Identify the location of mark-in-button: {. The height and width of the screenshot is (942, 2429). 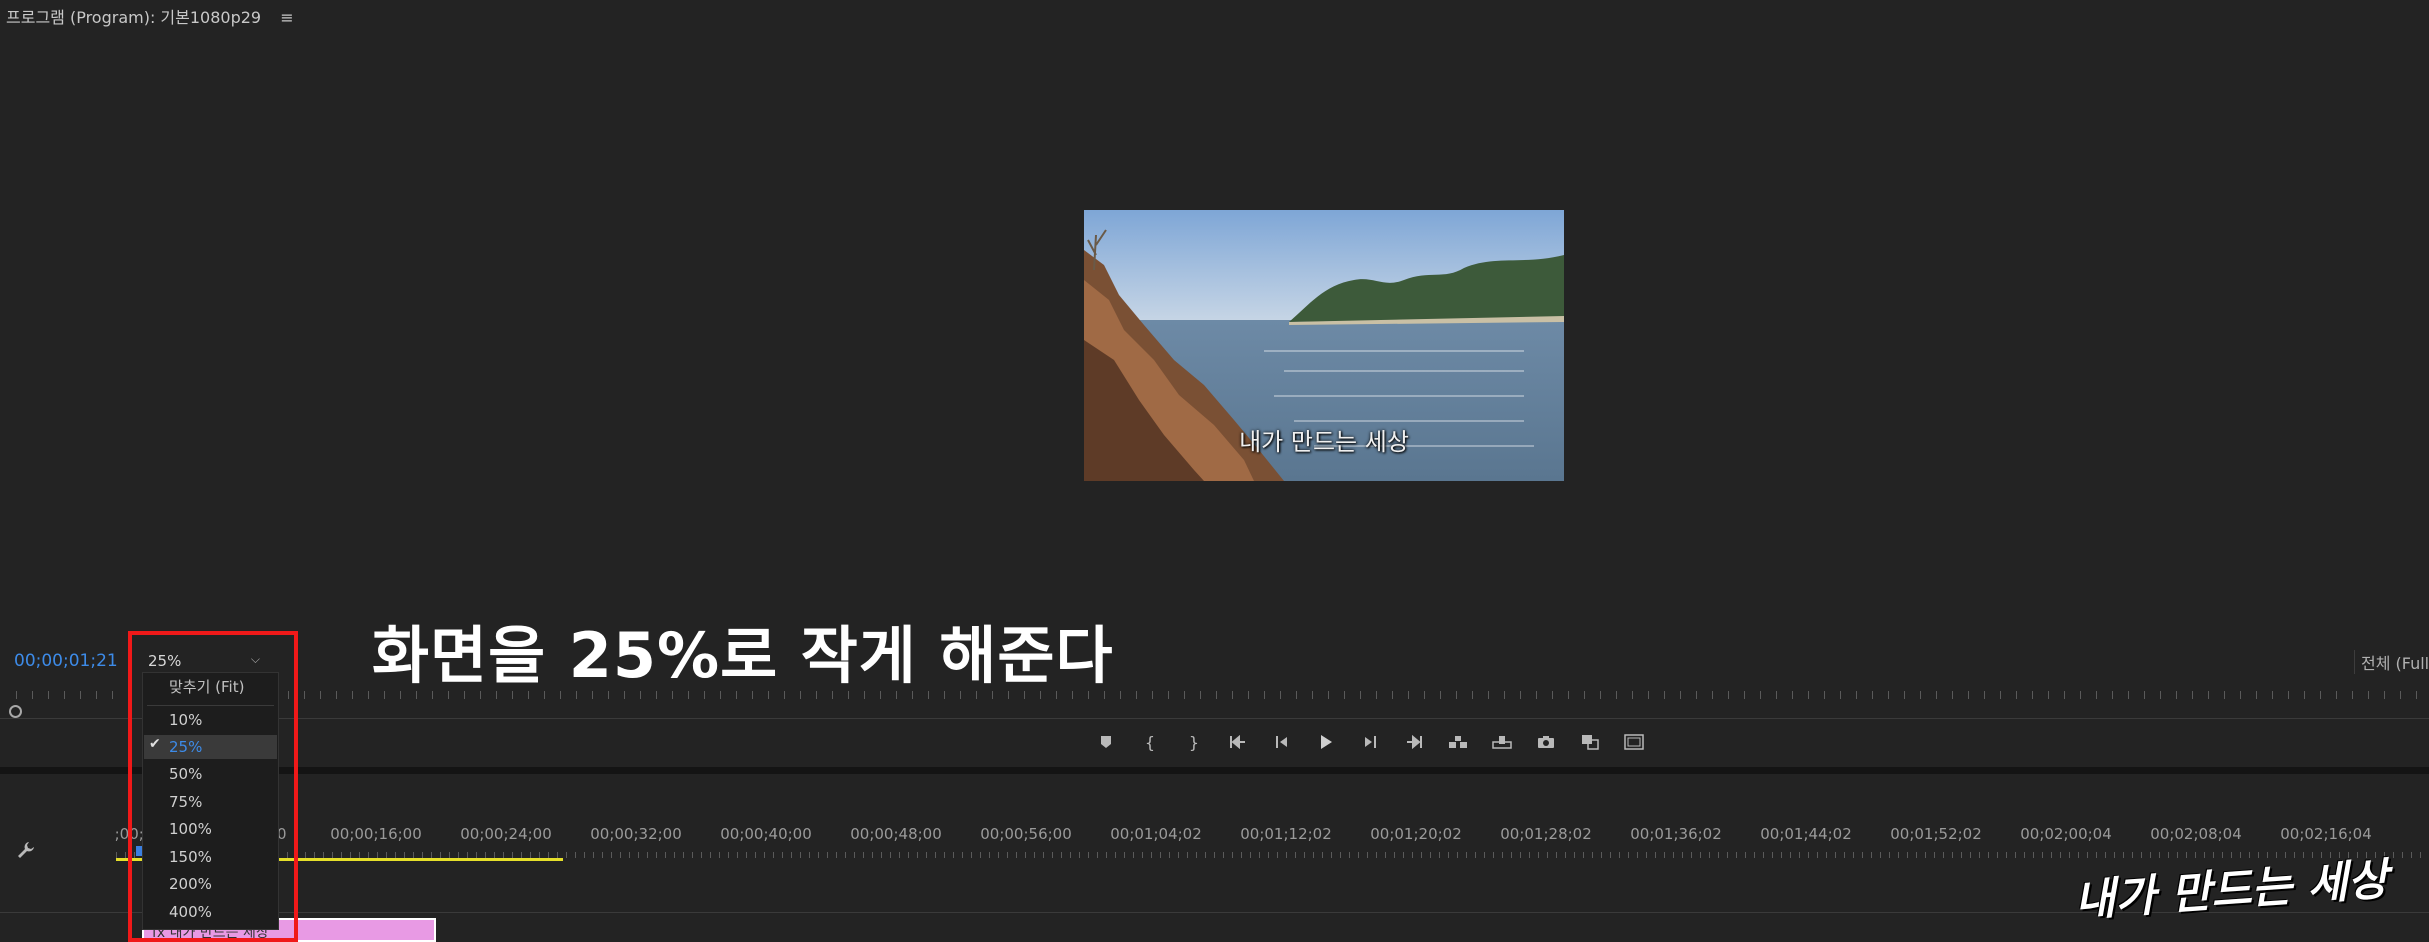
(1150, 742).